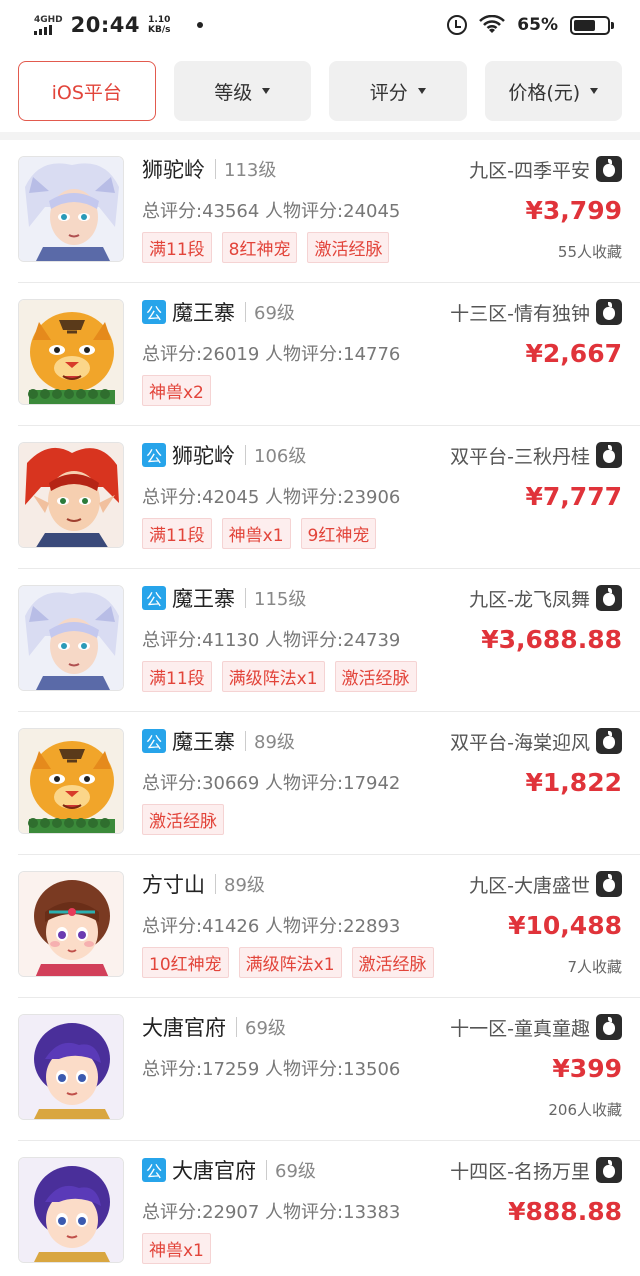 The image size is (640, 1276). What do you see at coordinates (565, 1211) in the screenshot?
I see `price: ¥888.88` at bounding box center [565, 1211].